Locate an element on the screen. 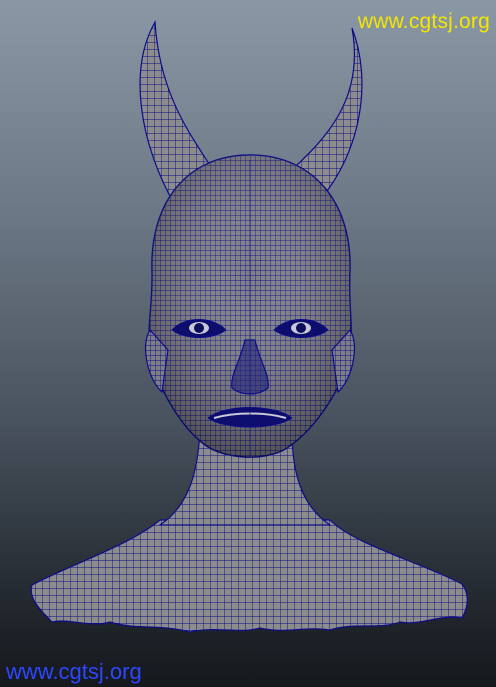 The height and width of the screenshot is (687, 496). shoulders-mesh is located at coordinates (249, 576).